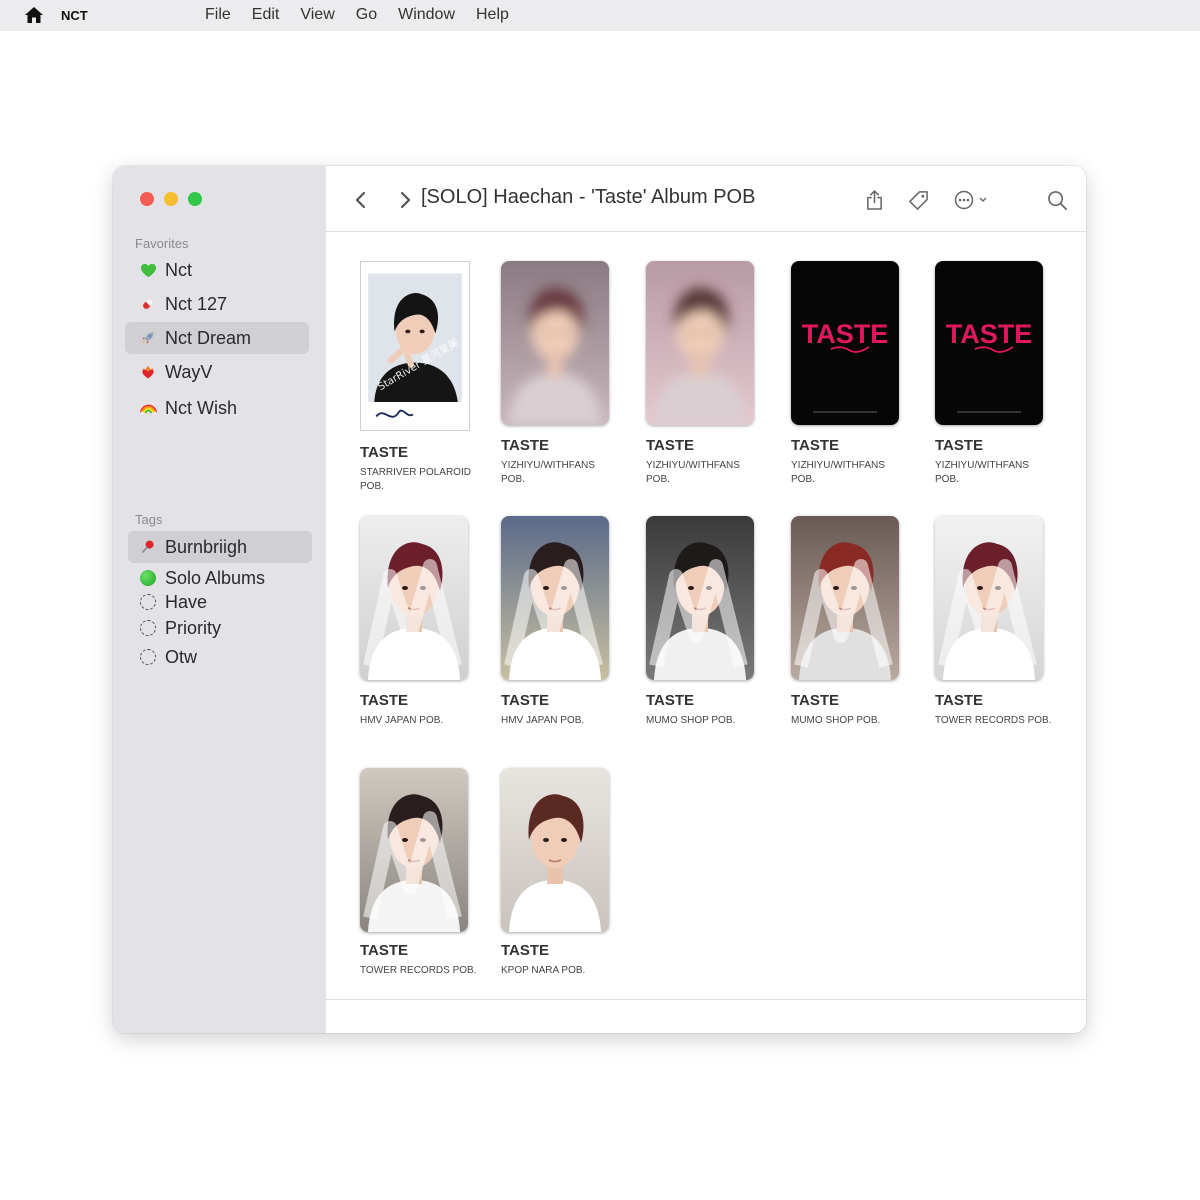 Image resolution: width=1200 pixels, height=1200 pixels. I want to click on sidebar-item-label: Otw, so click(181, 656).